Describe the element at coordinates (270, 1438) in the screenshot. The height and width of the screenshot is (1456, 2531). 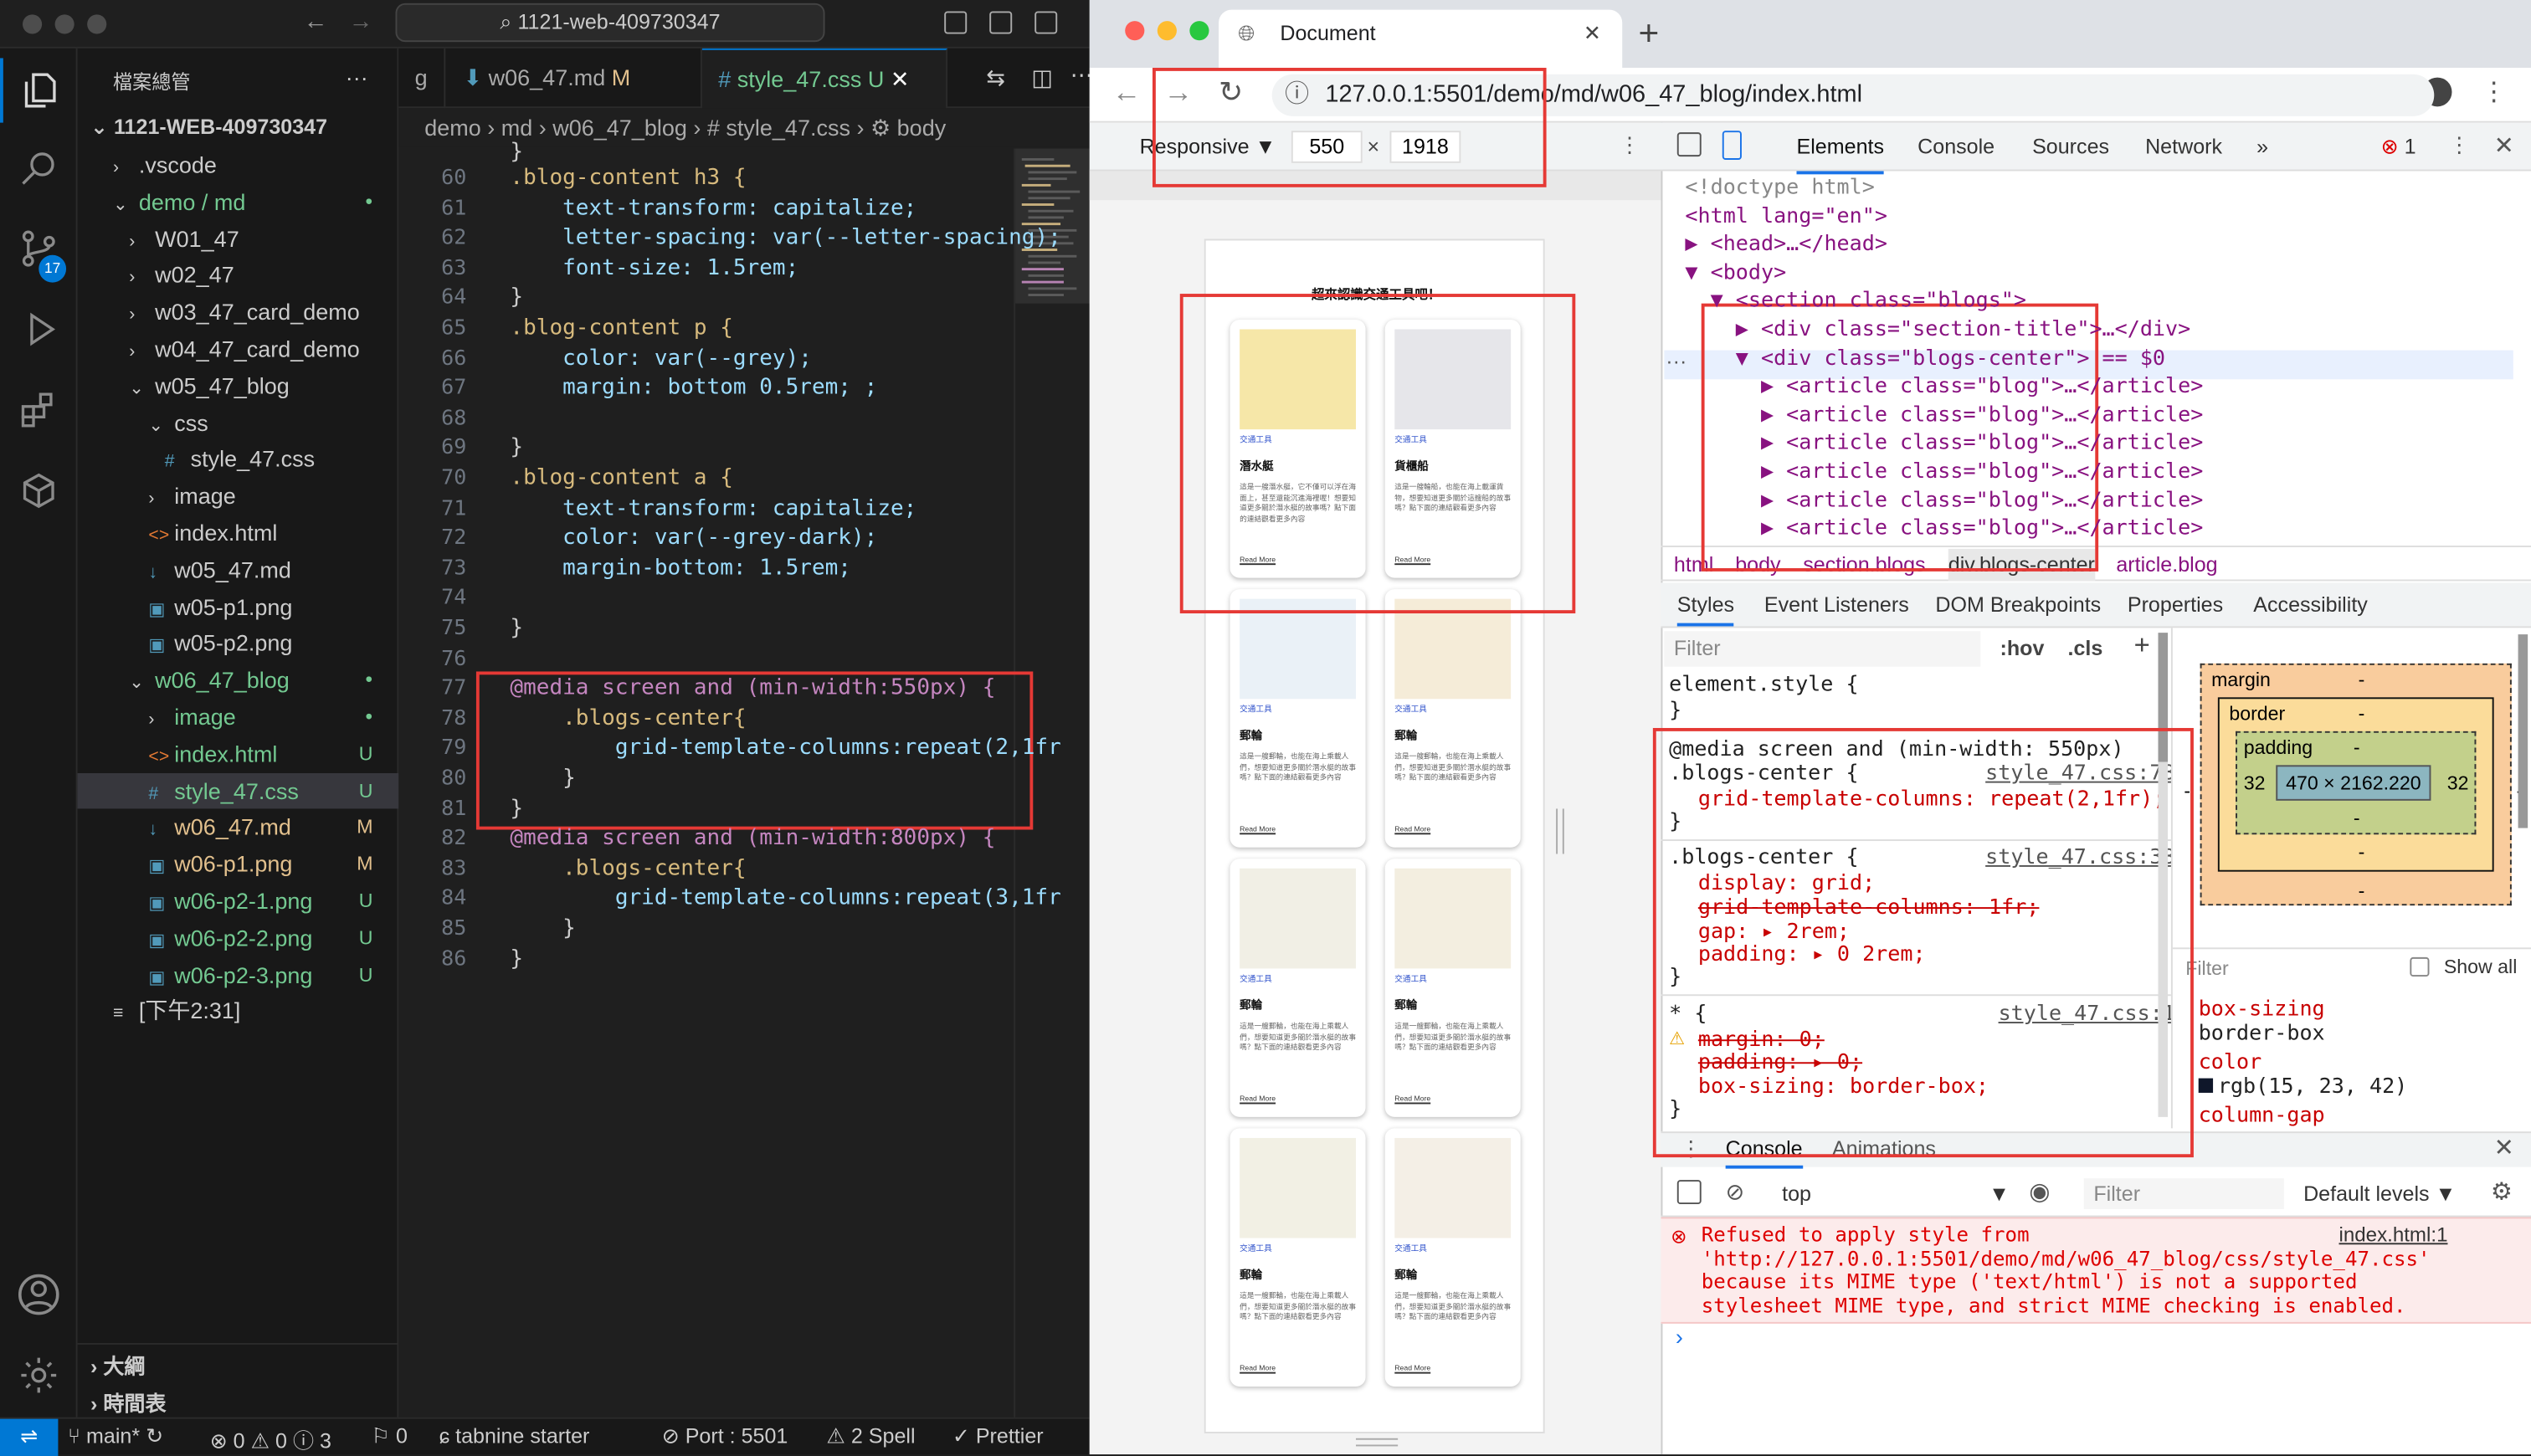
I see `problems-indicator: ⊗ 0 ⚠ 0 ⓘ 3` at that location.